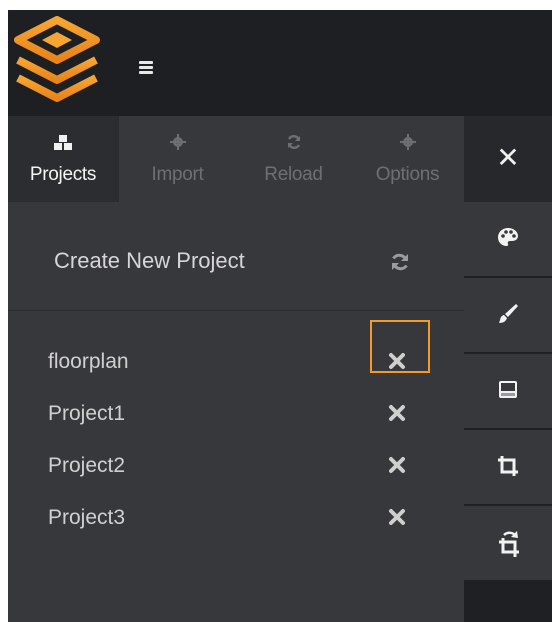 This screenshot has height=622, width=552. What do you see at coordinates (87, 413) in the screenshot?
I see `project-name: Project1` at bounding box center [87, 413].